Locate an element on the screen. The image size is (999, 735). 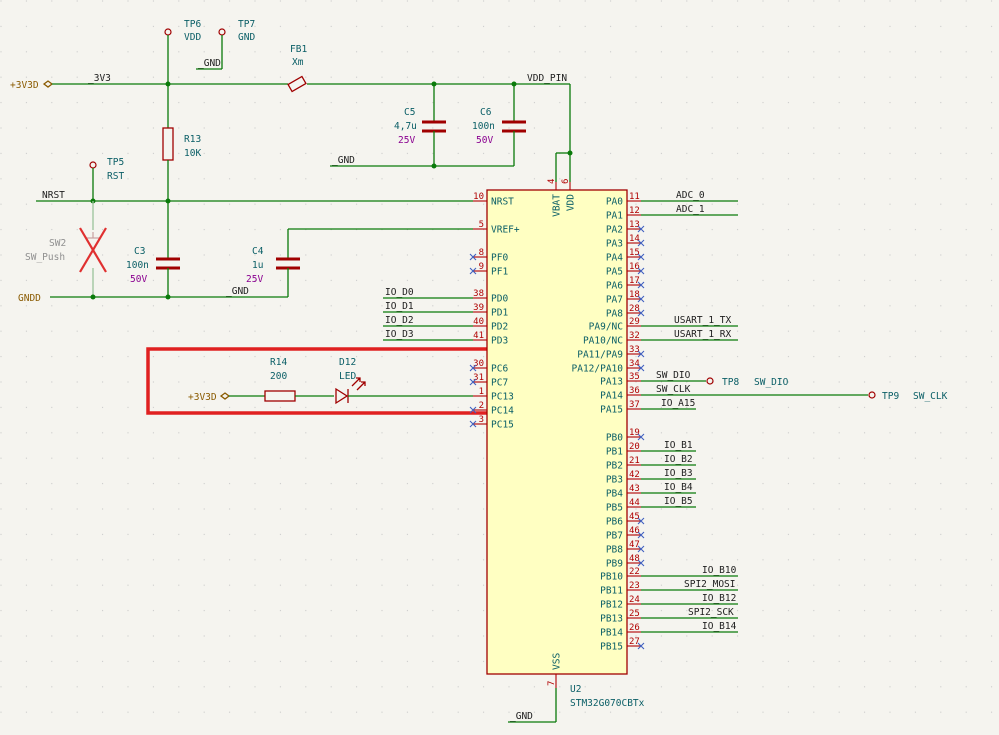
r13-ref: R13 is located at coordinates (192, 139).